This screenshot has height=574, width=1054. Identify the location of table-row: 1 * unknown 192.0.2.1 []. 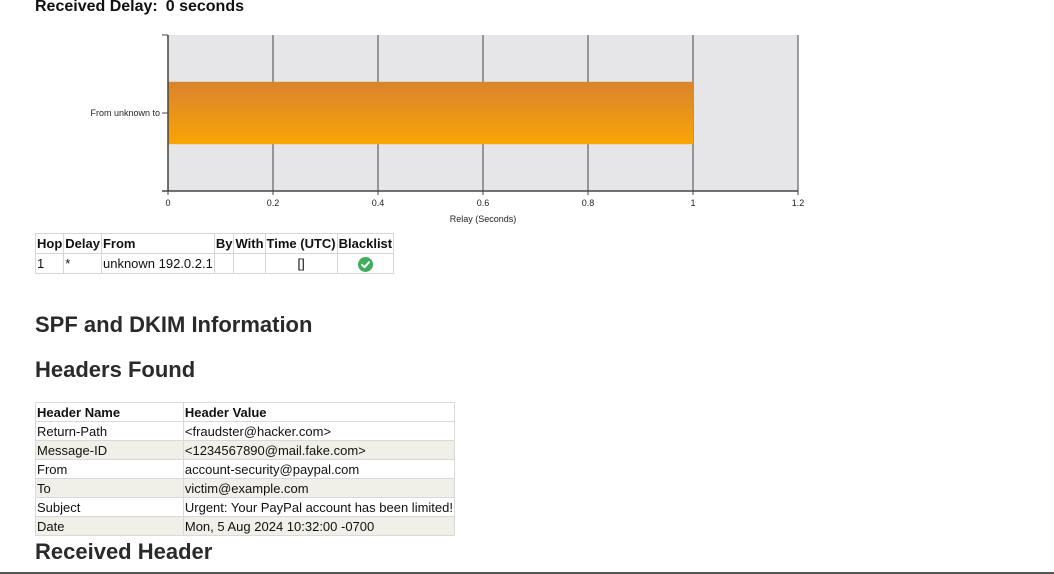
(214, 263).